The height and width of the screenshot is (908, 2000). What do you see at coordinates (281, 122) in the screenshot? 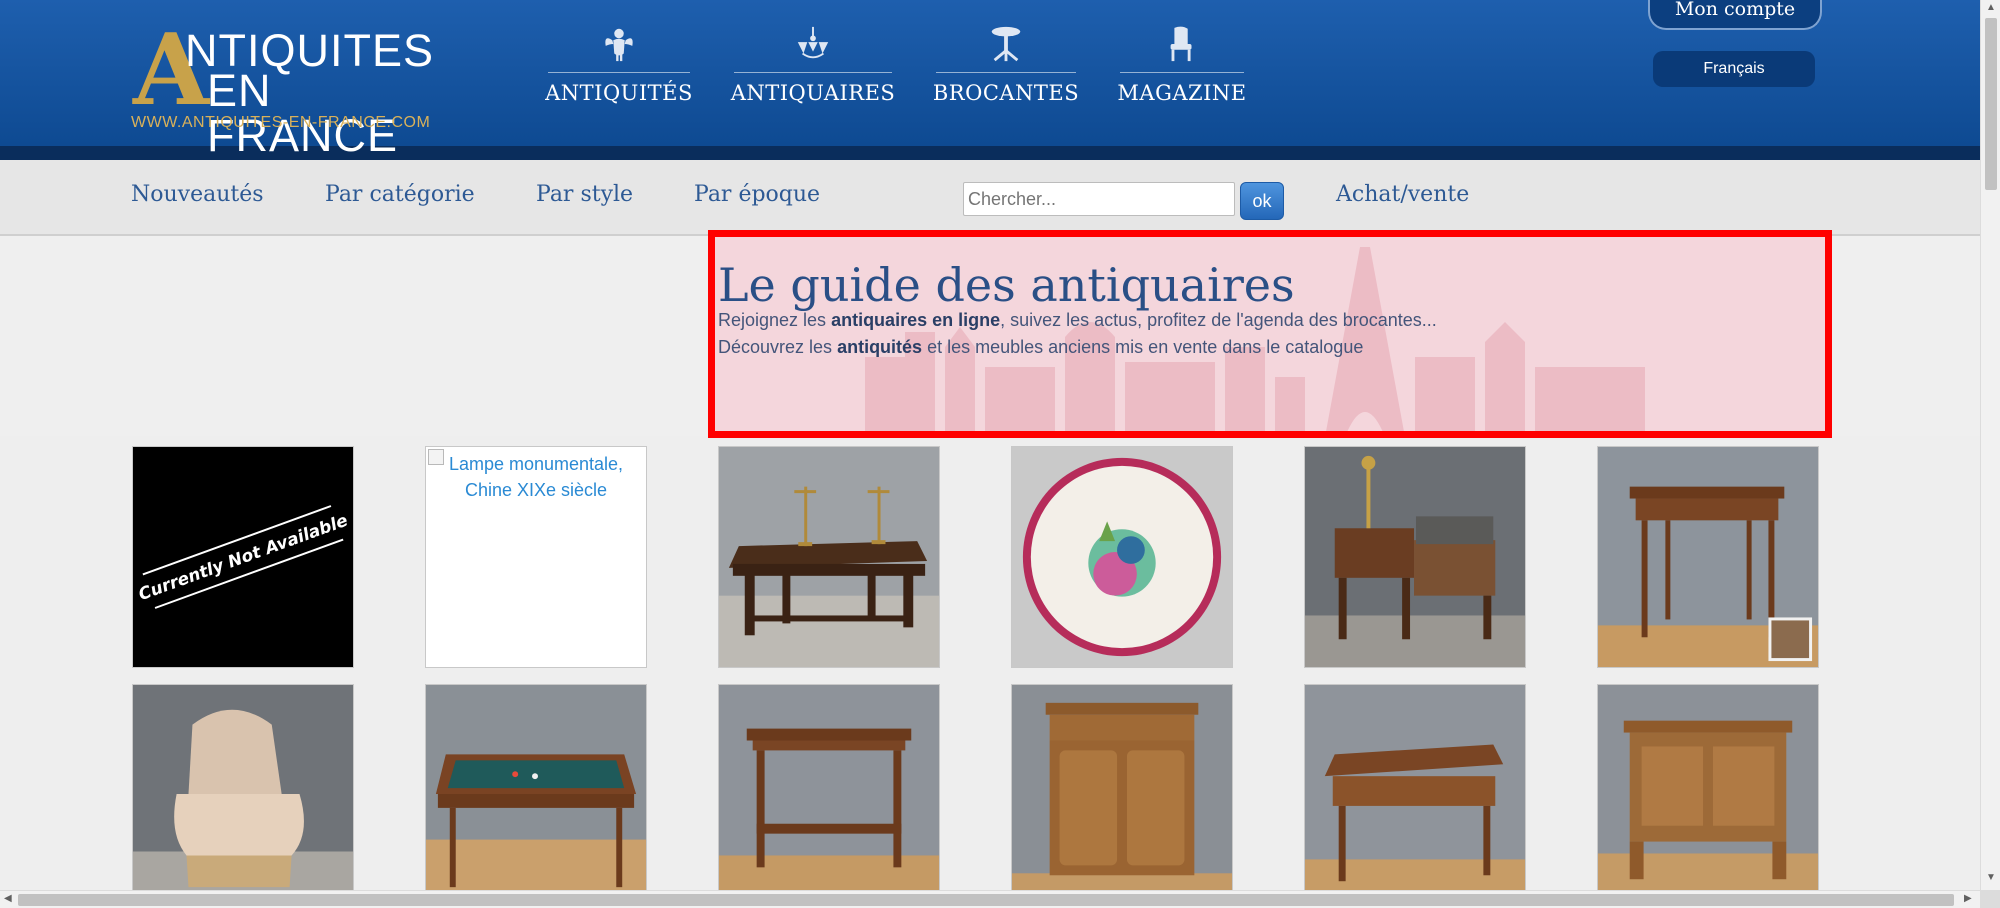
I see `logo-url: WWW.ANTIQUITES-EN-FRANCE.COM` at bounding box center [281, 122].